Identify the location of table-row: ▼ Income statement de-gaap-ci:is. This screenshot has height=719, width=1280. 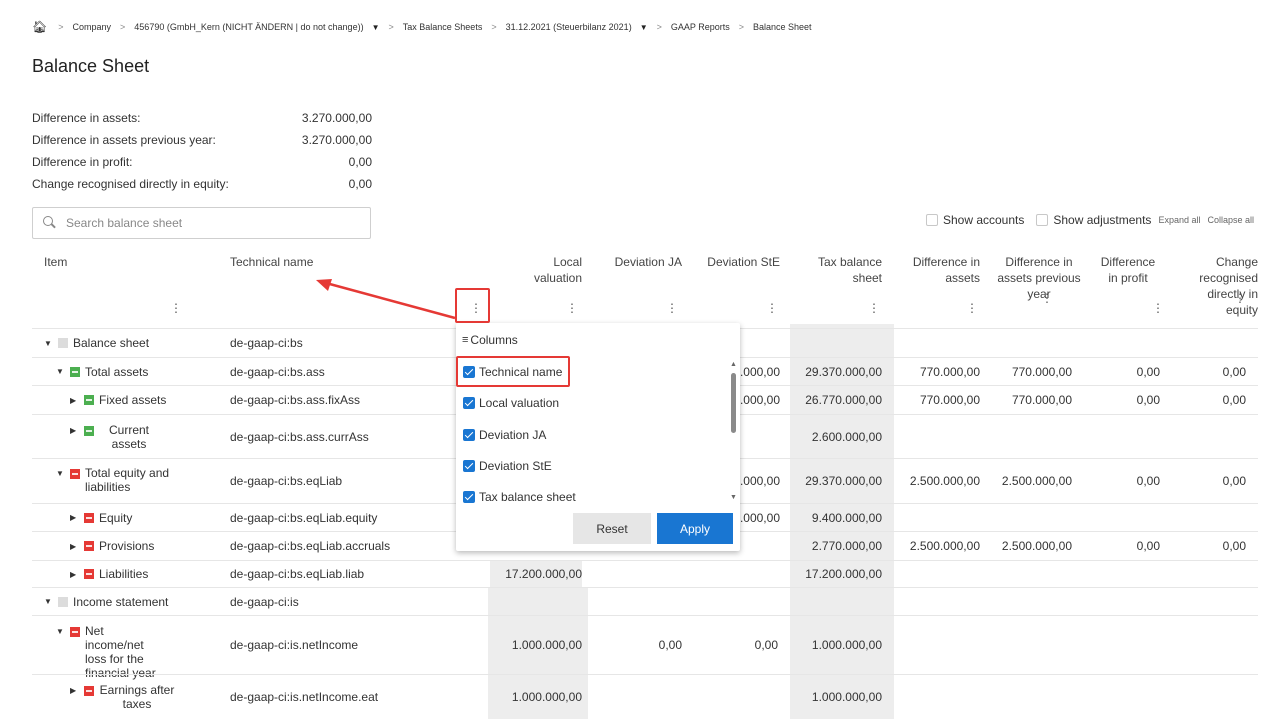
(645, 601).